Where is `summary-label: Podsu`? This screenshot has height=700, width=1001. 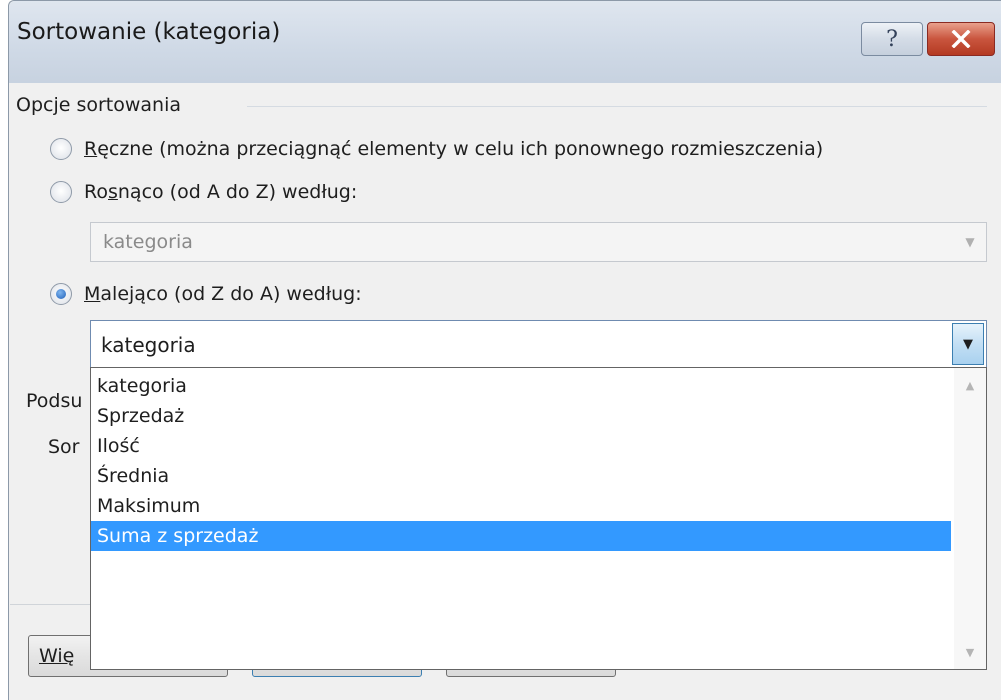 summary-label: Podsu is located at coordinates (54, 401).